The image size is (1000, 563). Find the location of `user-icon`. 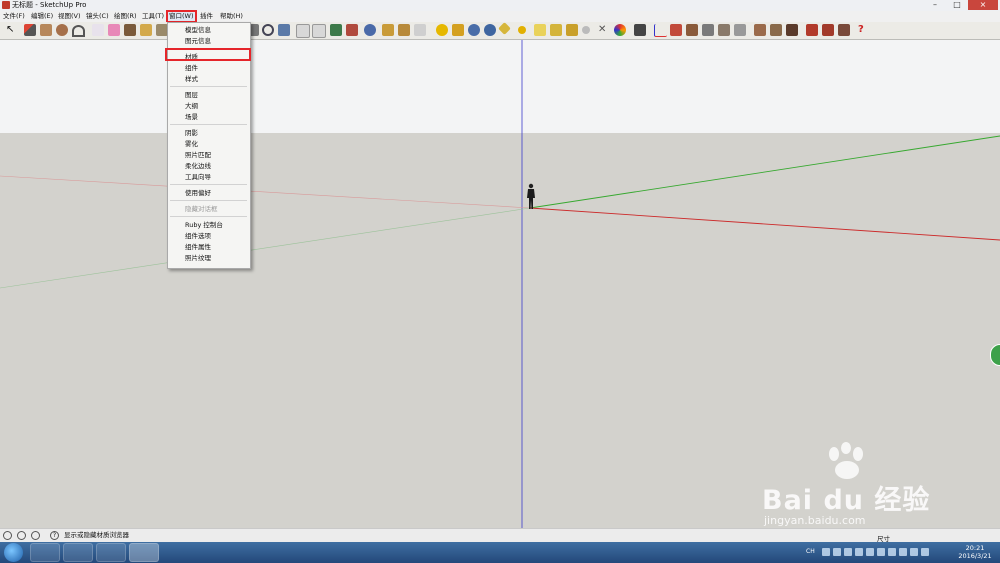

user-icon is located at coordinates (35, 535).